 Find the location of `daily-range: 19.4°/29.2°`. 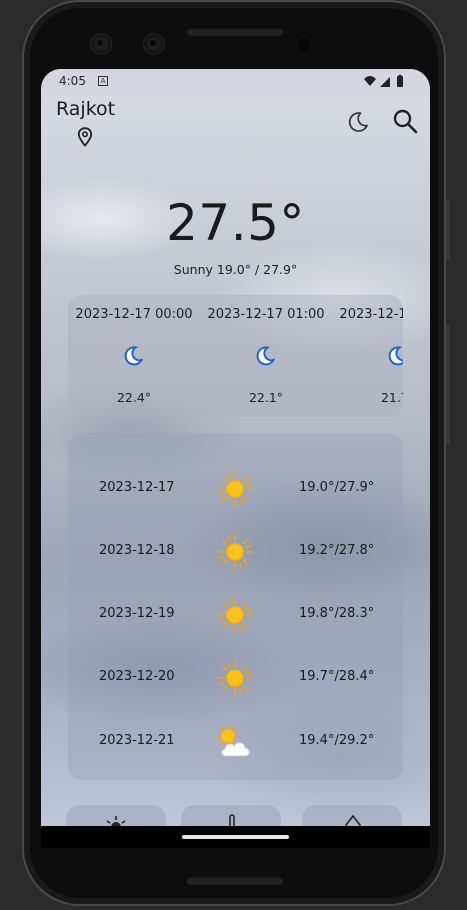

daily-range: 19.4°/29.2° is located at coordinates (337, 740).